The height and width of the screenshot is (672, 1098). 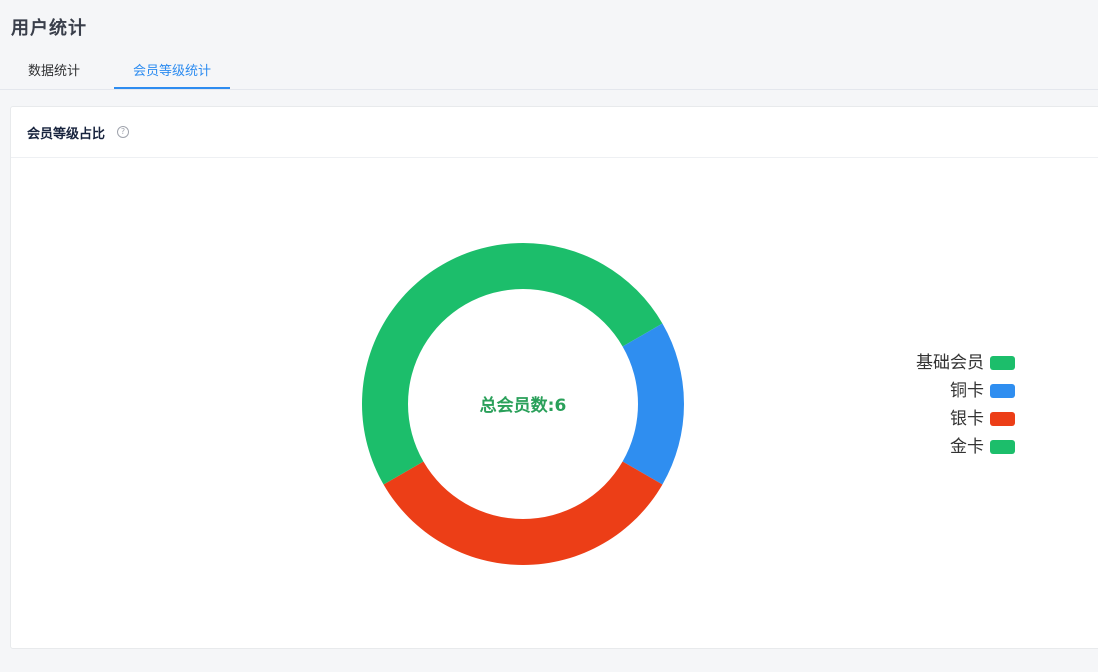 What do you see at coordinates (172, 72) in the screenshot?
I see `tab-member-level-statistics: 会员等级统计` at bounding box center [172, 72].